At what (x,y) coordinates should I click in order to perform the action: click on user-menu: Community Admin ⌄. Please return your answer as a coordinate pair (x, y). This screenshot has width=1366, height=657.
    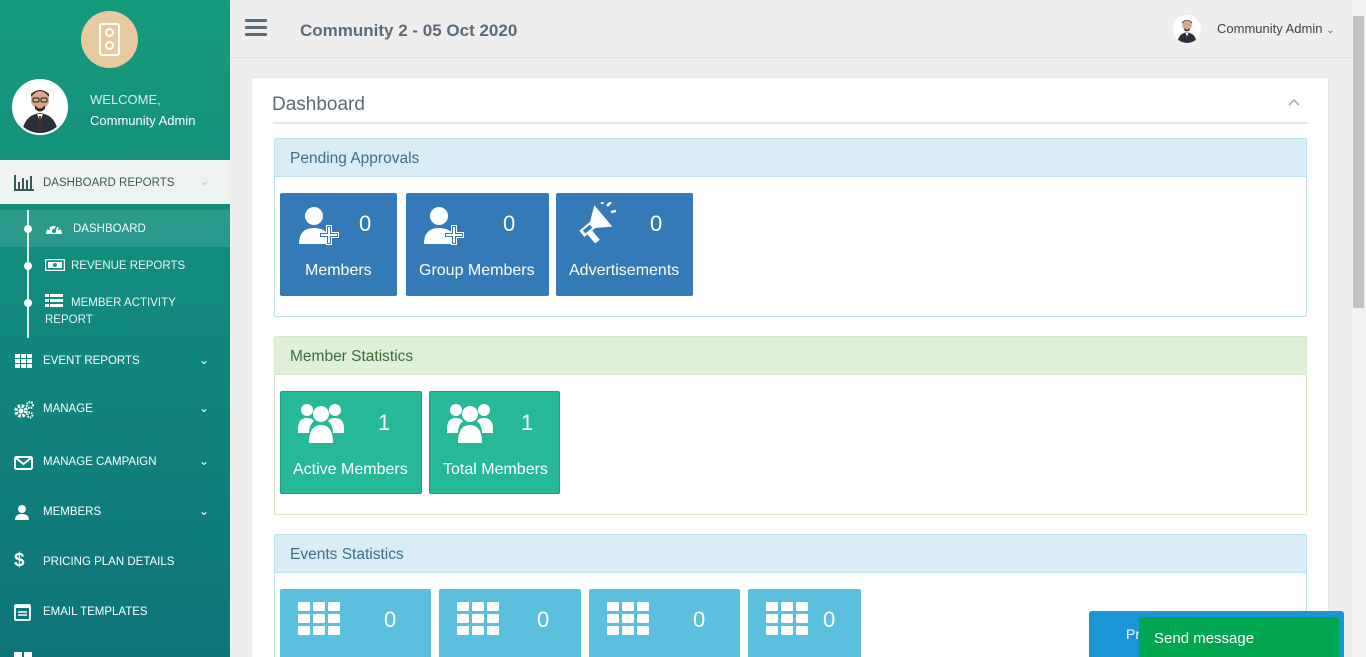
    Looking at the image, I should click on (1276, 28).